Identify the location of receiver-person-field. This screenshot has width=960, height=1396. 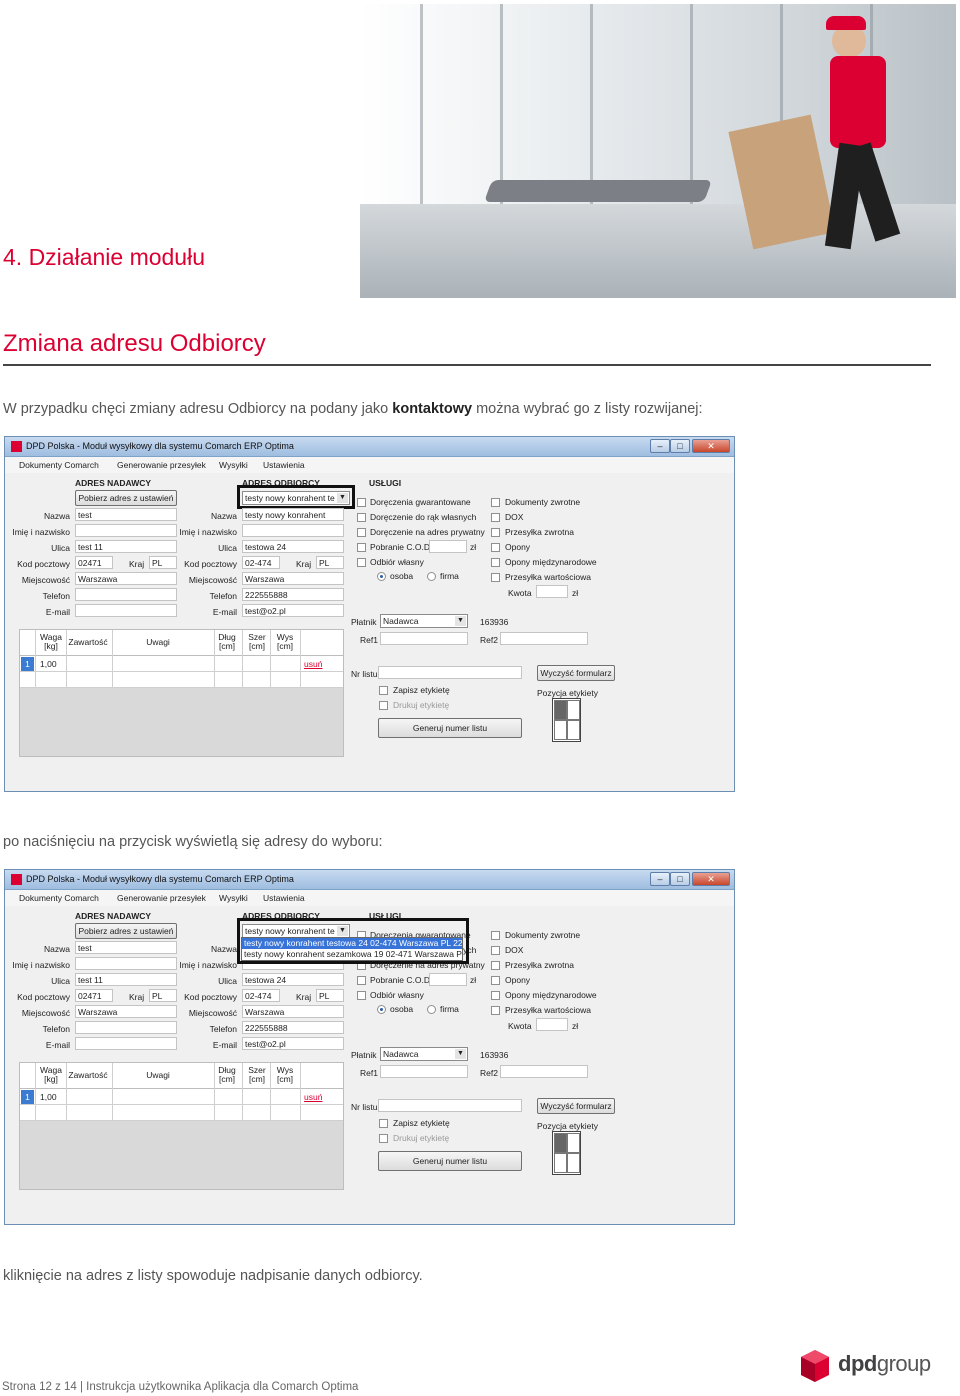
(293, 530).